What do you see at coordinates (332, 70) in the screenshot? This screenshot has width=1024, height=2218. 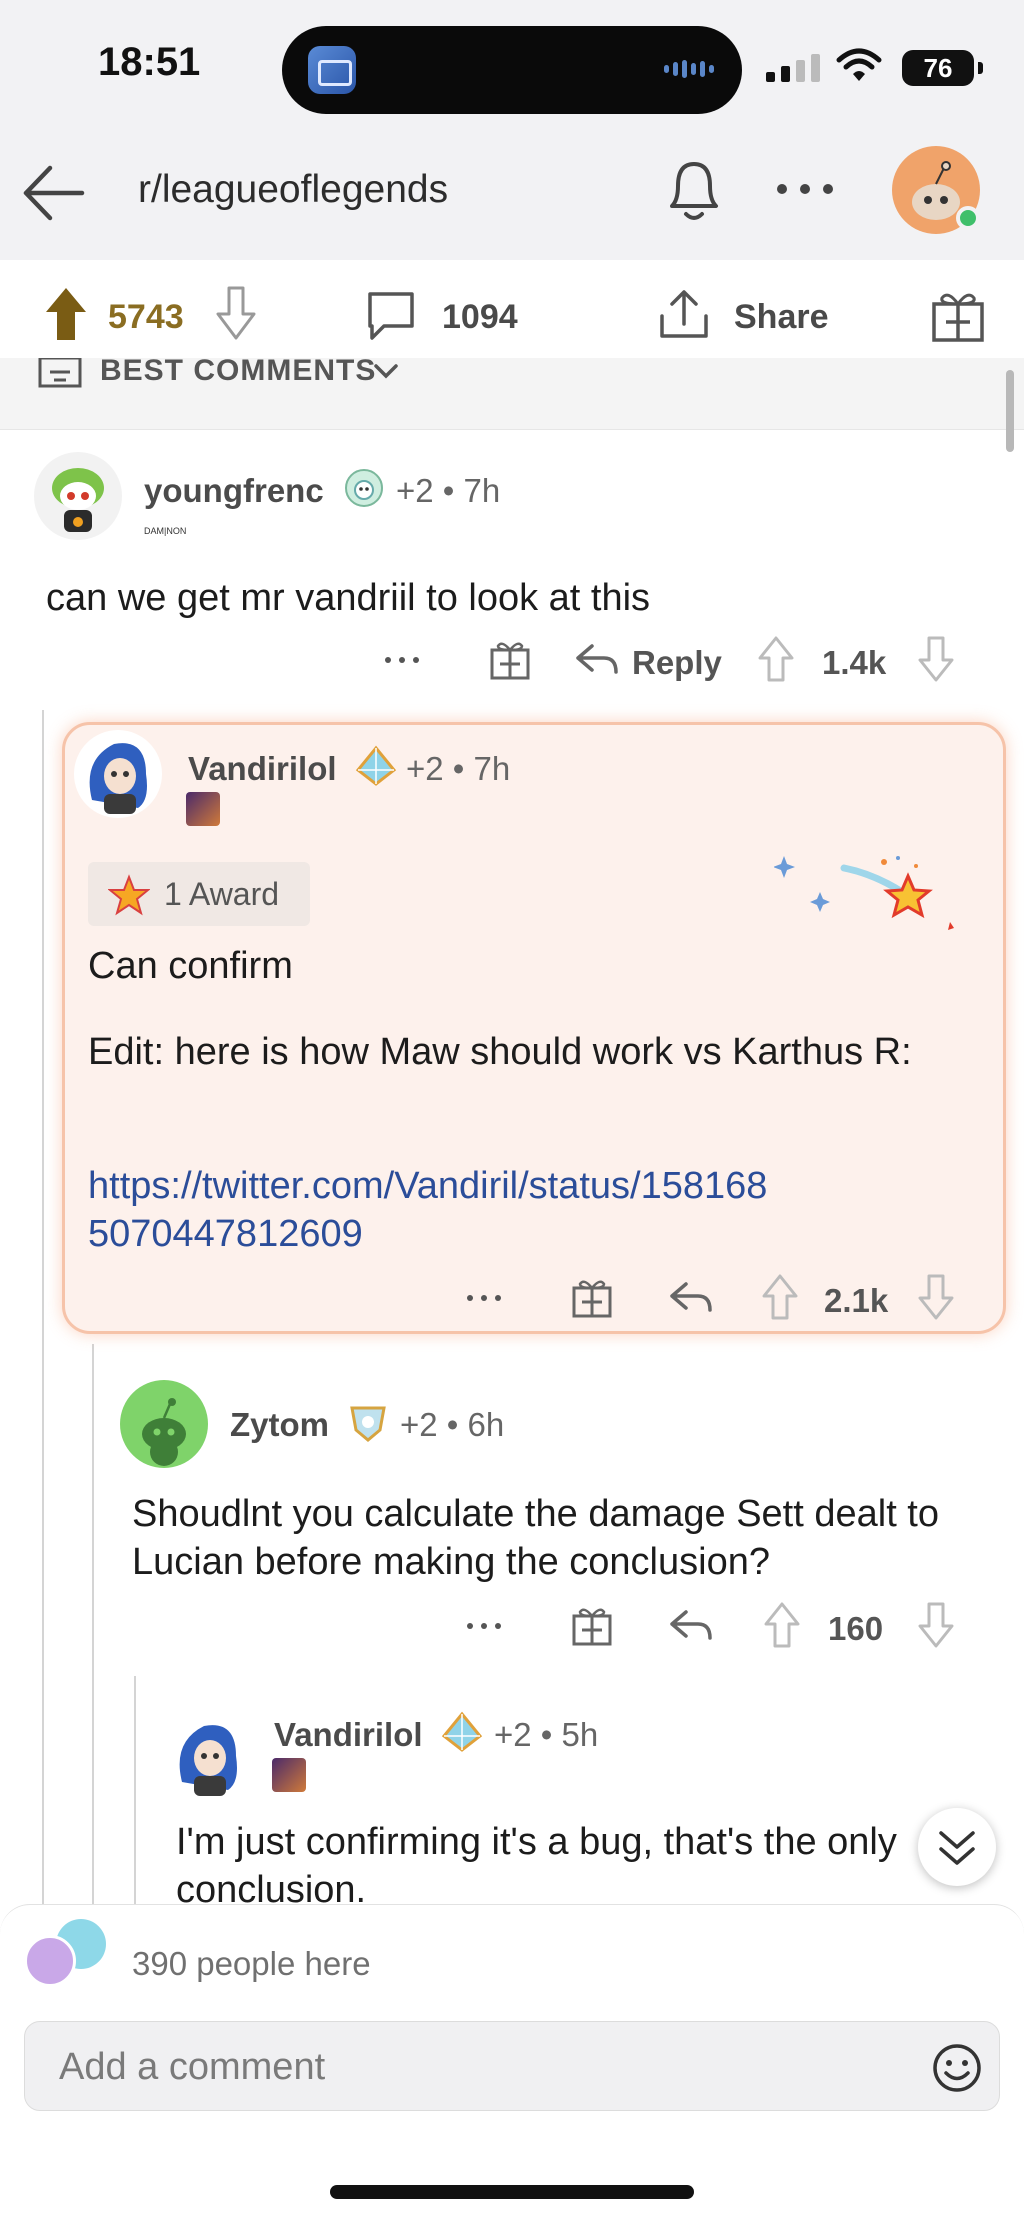 I see `app-icon` at bounding box center [332, 70].